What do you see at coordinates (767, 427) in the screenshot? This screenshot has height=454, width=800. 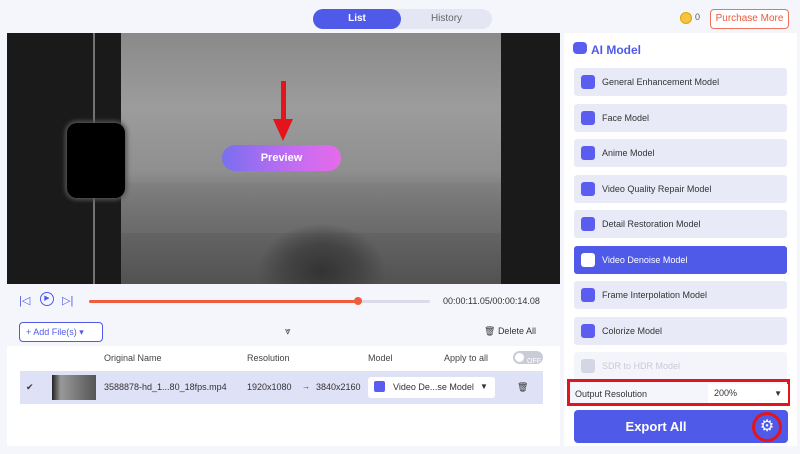 I see `gear-icon: ⚙` at bounding box center [767, 427].